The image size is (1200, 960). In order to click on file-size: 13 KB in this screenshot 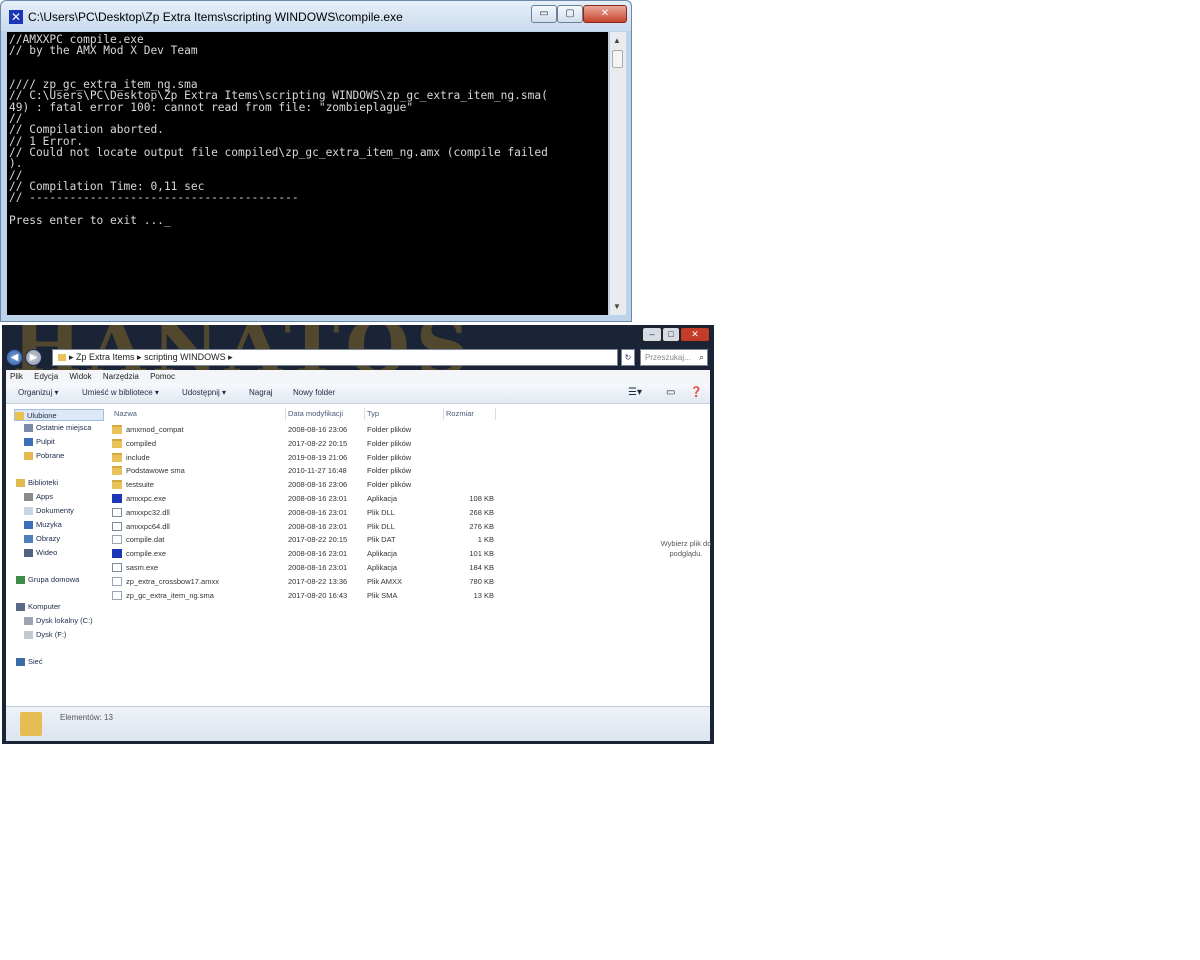, I will do `click(483, 595)`.